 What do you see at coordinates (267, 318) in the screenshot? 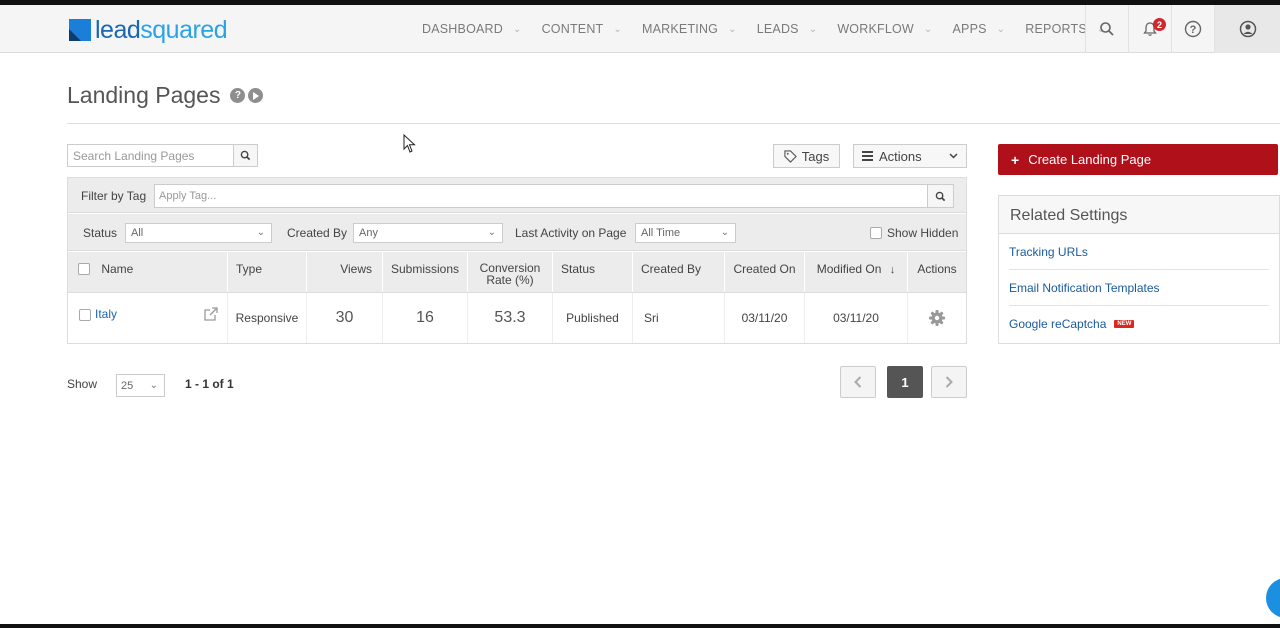
I see `cell-type: Responsive` at bounding box center [267, 318].